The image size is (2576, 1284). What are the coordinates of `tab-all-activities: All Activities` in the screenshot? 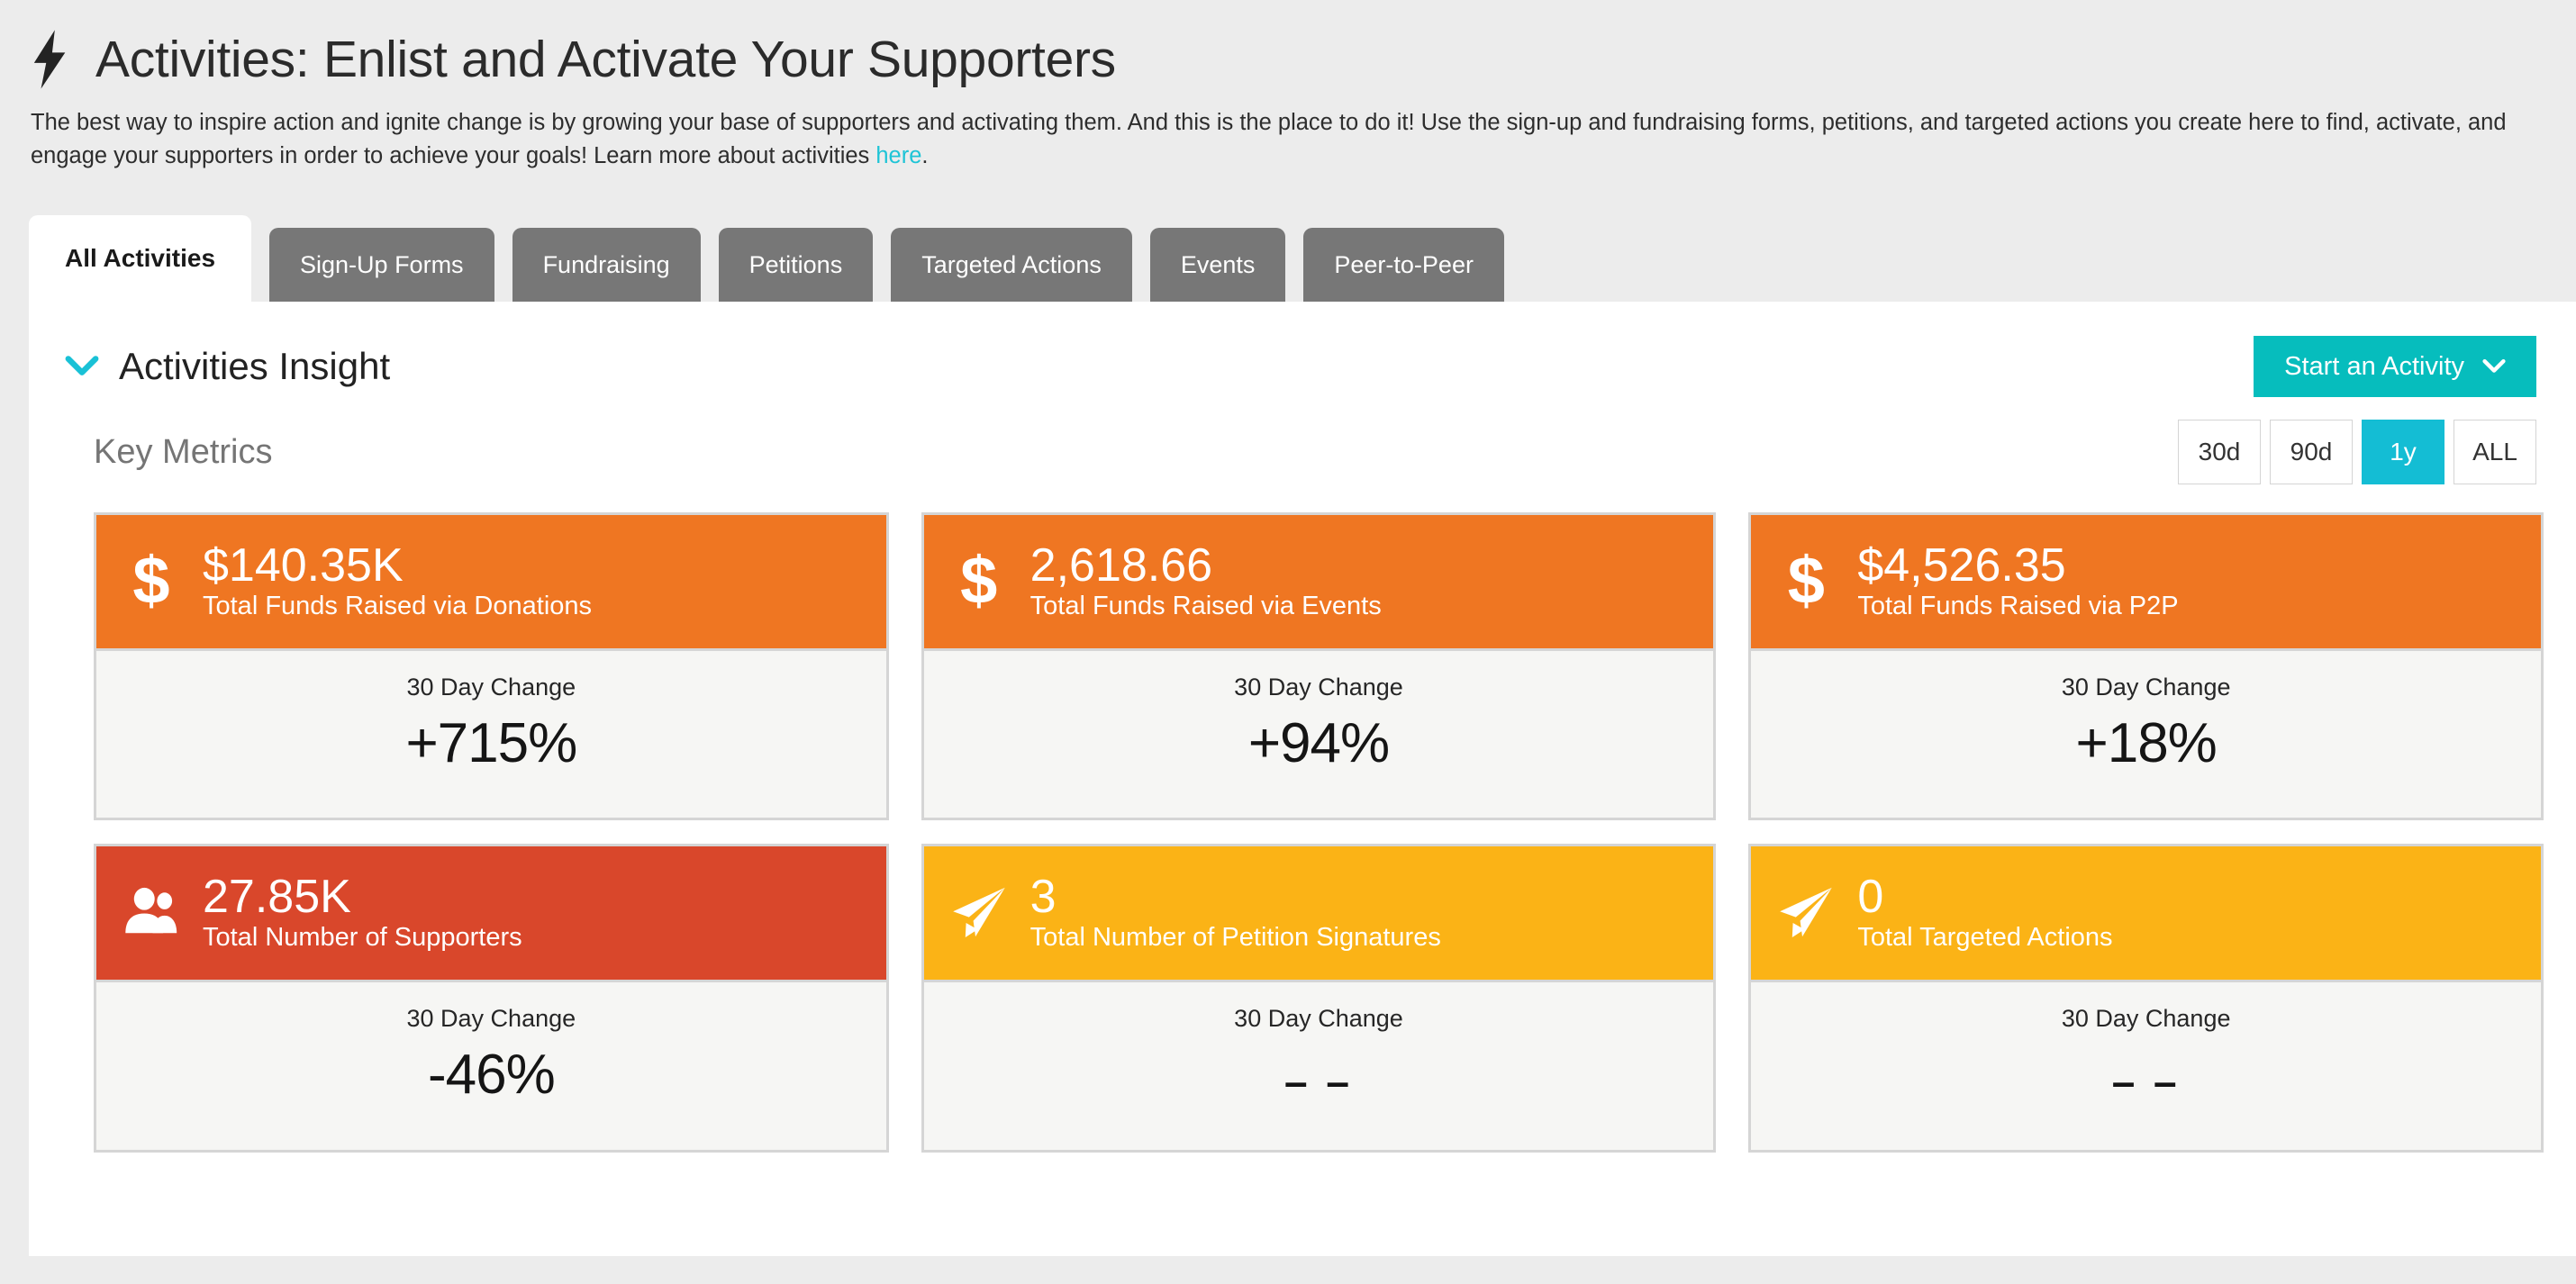 It's located at (140, 259).